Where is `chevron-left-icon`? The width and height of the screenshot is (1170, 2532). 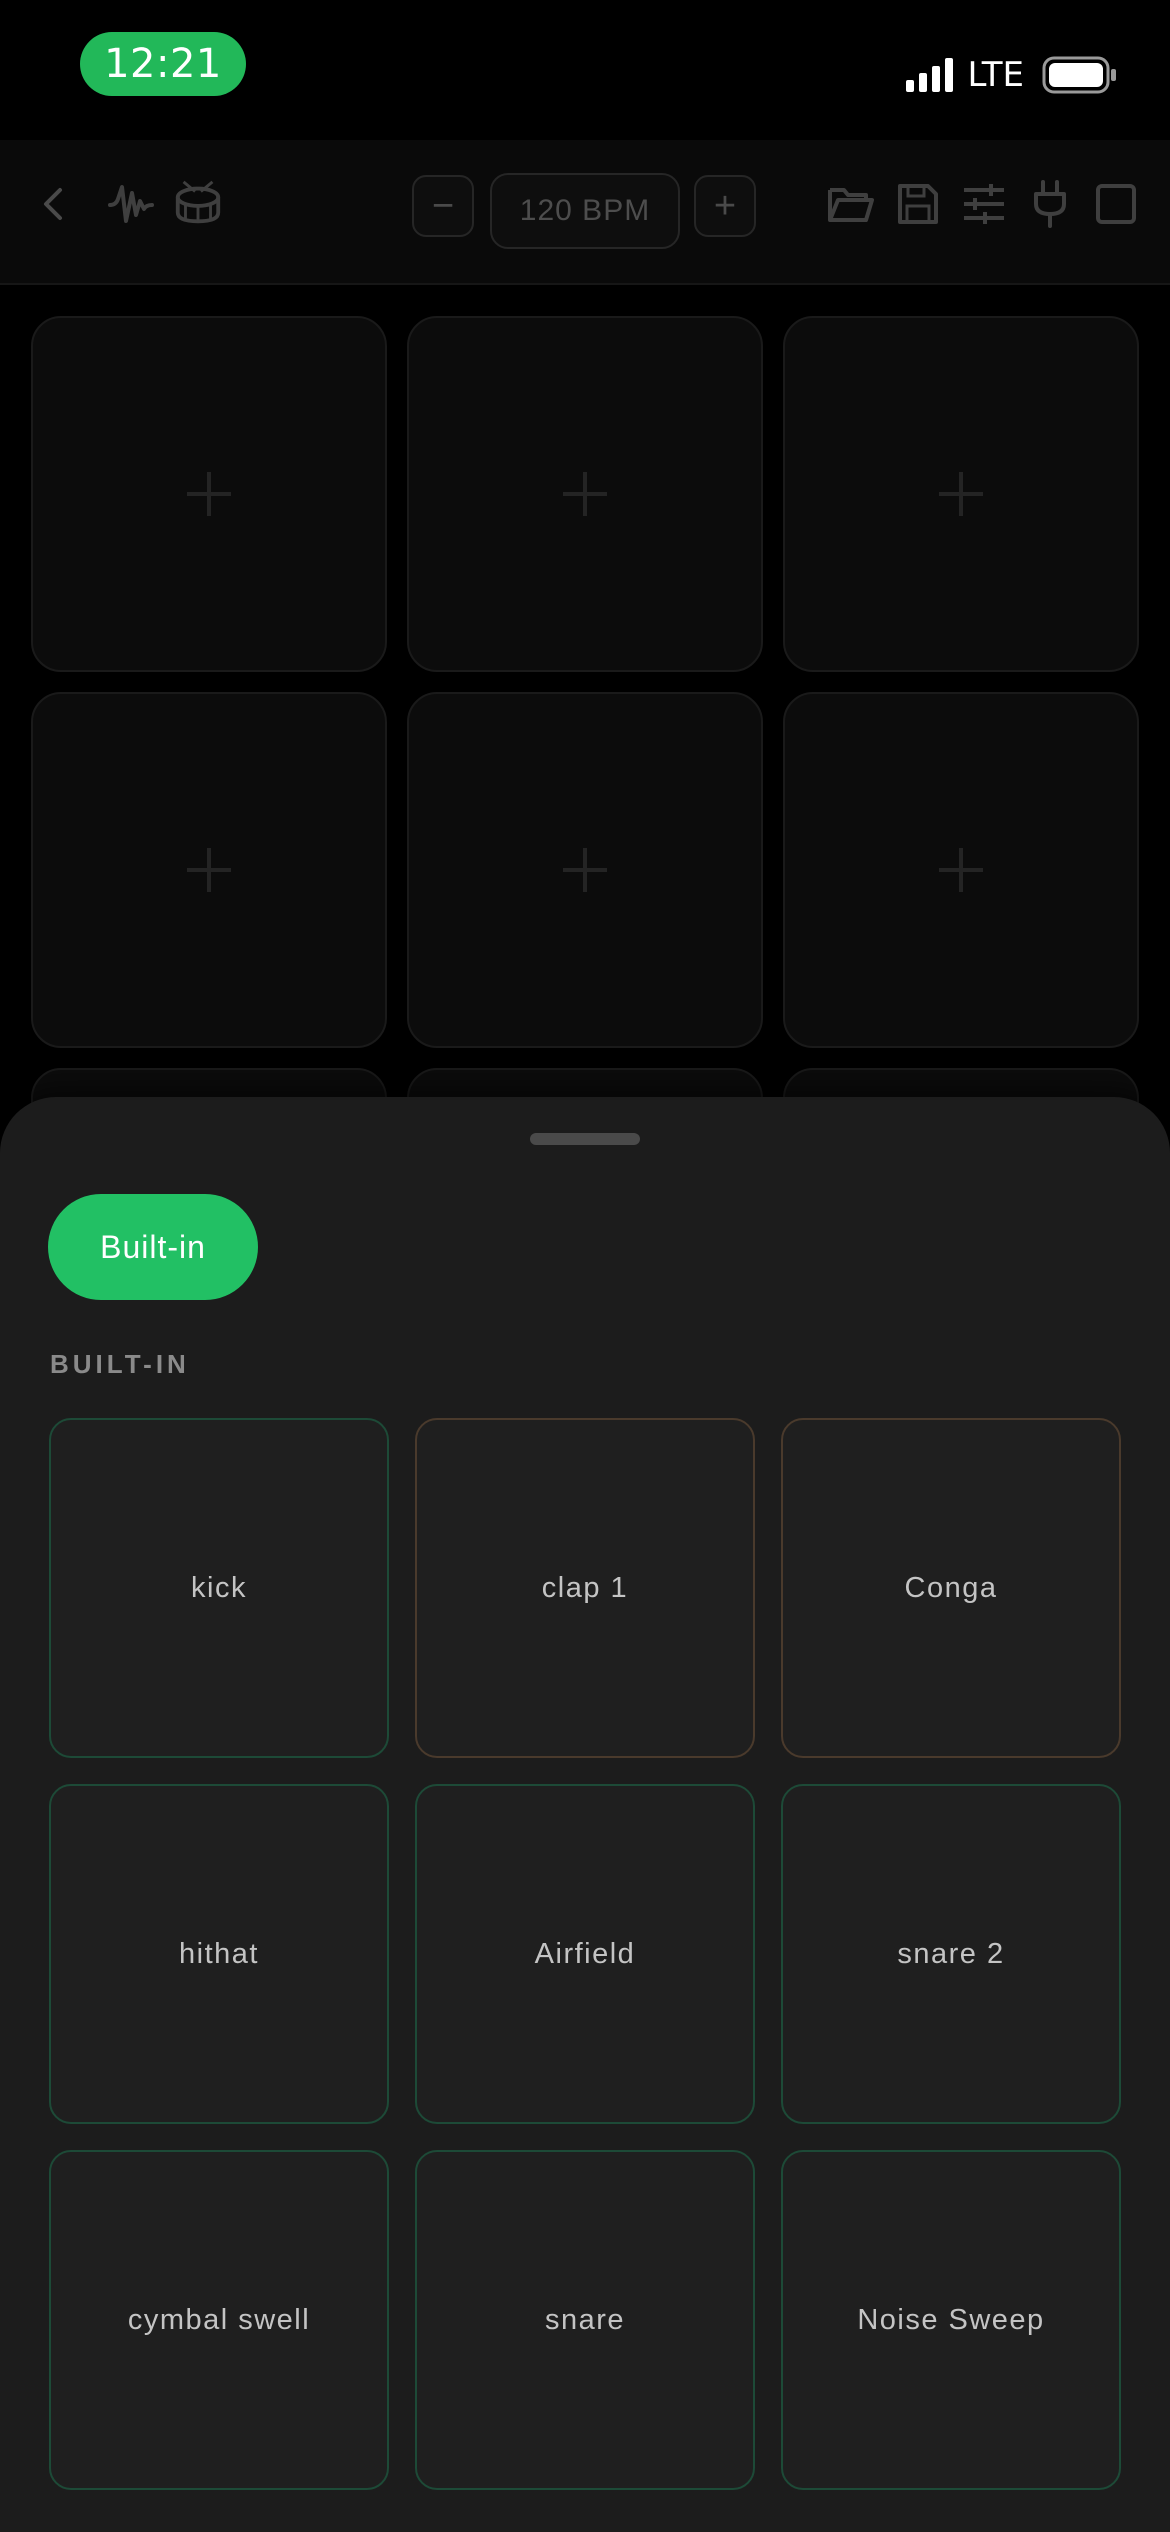
chevron-left-icon is located at coordinates (54, 204).